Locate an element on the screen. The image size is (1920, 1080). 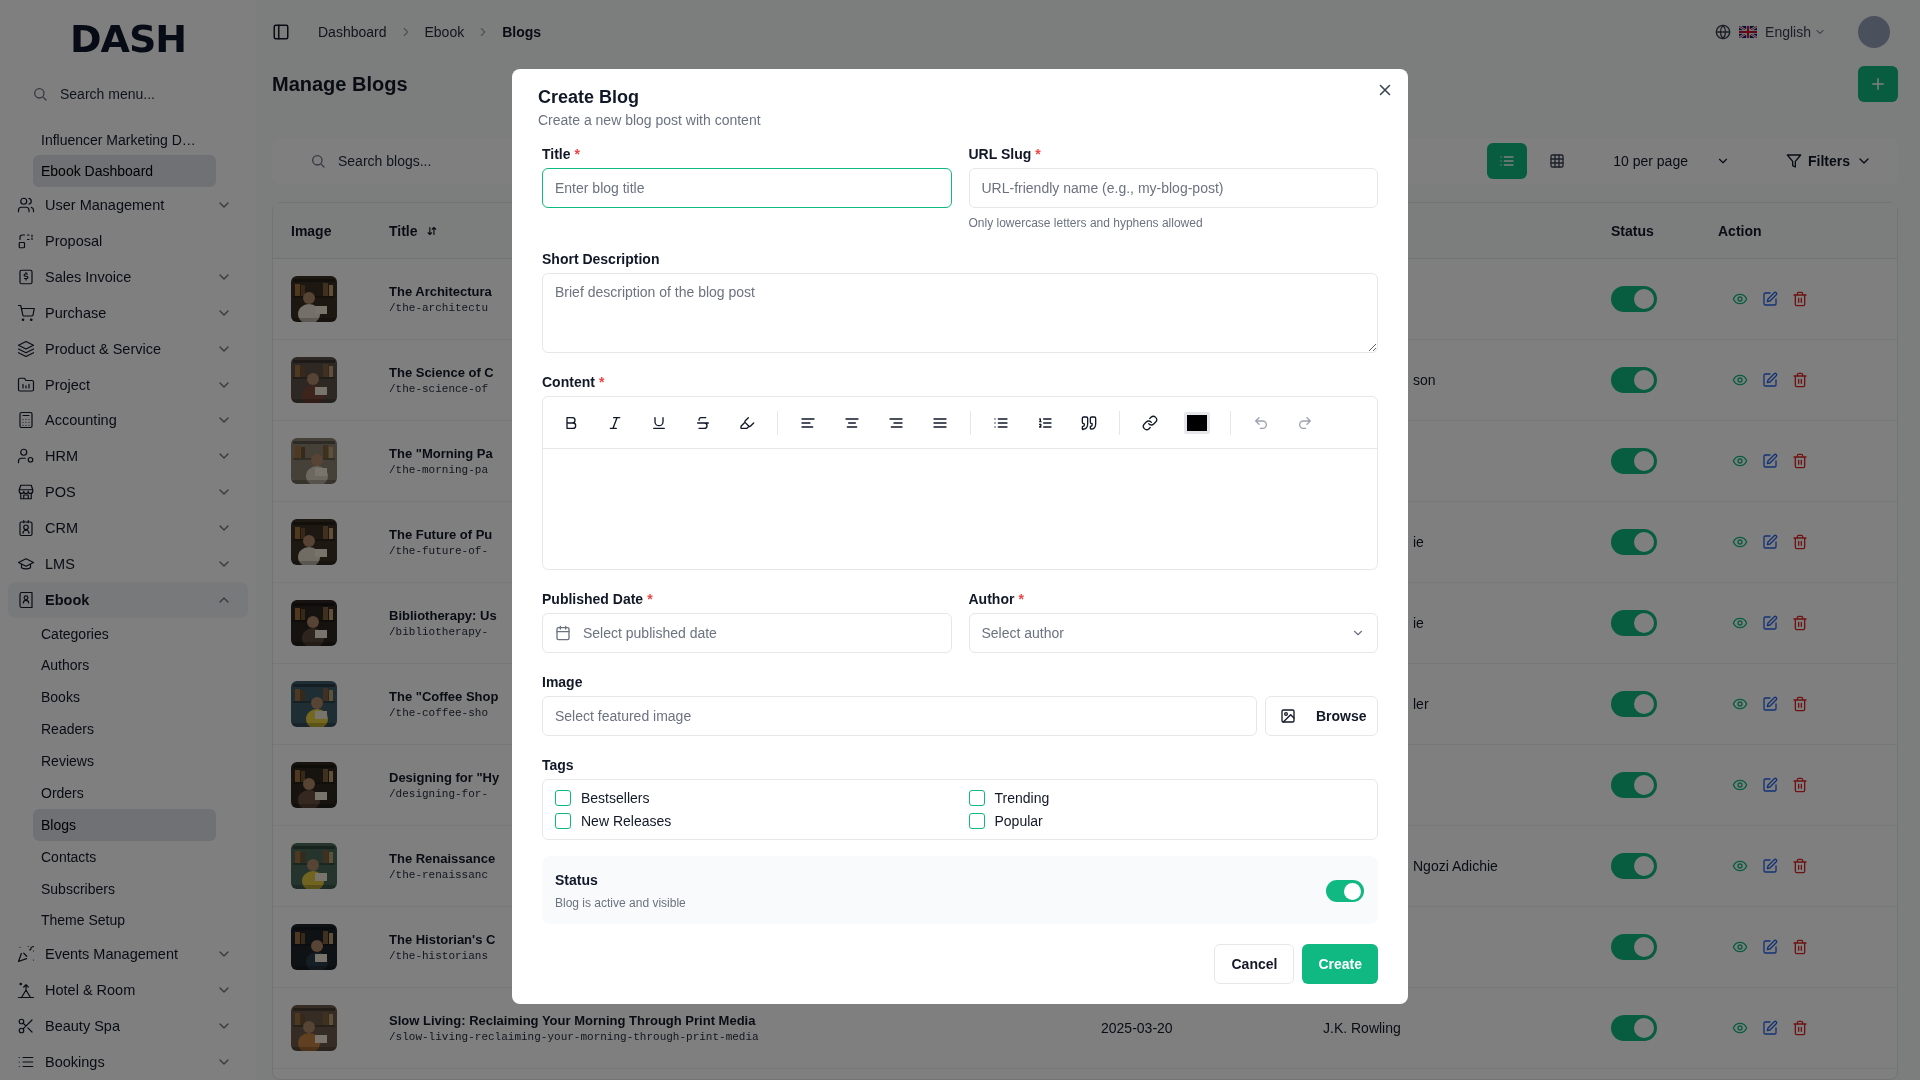
strikethrough-icon is located at coordinates (703, 422).